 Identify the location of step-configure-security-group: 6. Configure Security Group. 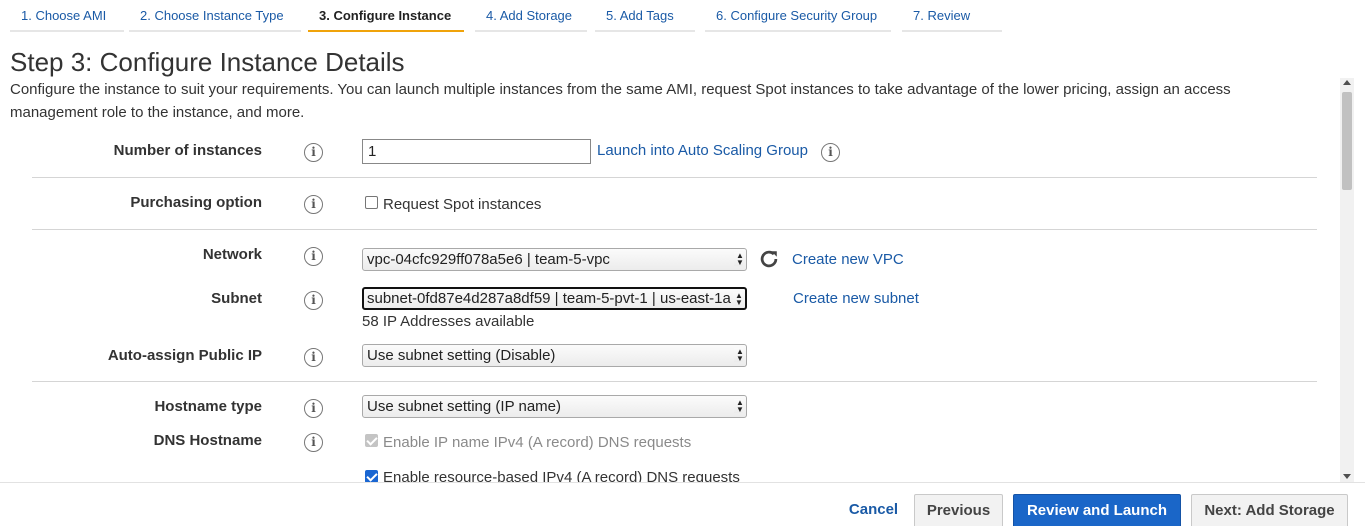
(798, 16).